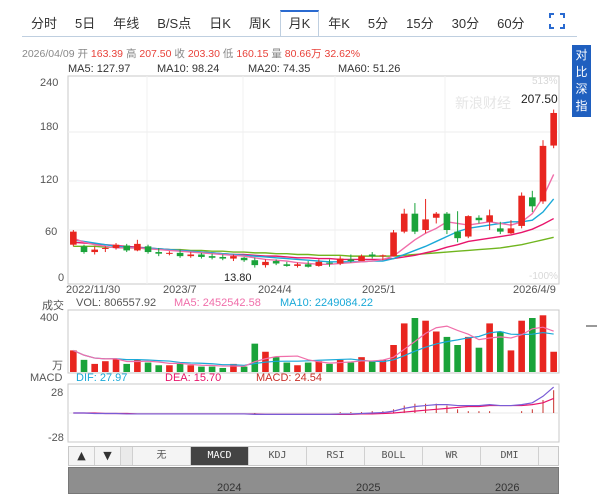 This screenshot has width=597, height=498. Describe the element at coordinates (108, 456) in the screenshot. I see `scroll-down-button: ▼` at that location.